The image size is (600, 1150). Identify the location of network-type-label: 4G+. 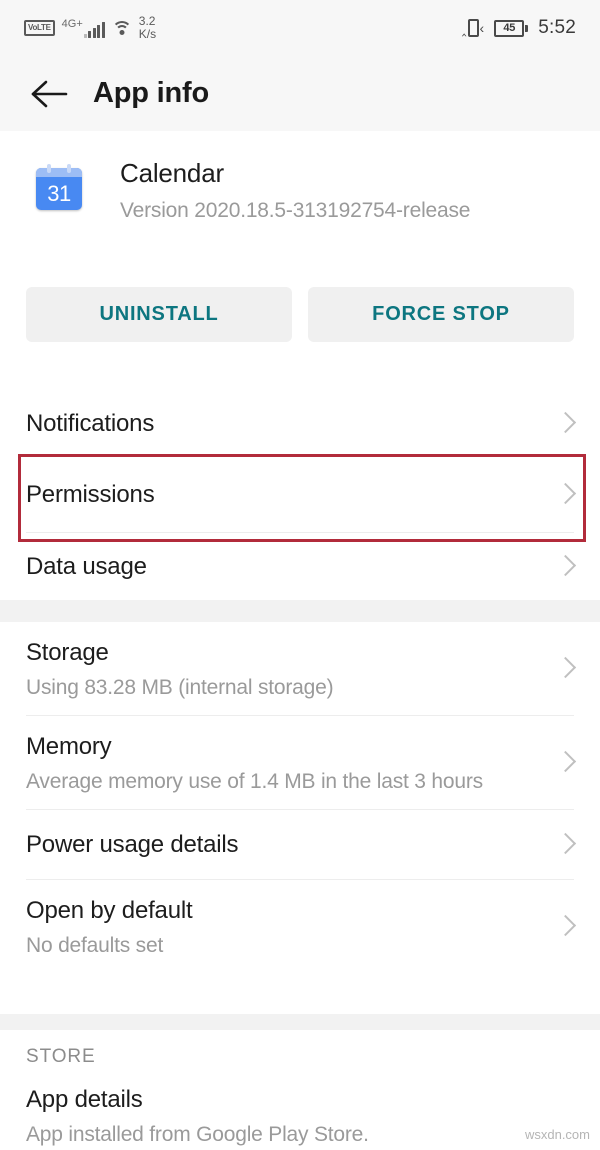
(72, 23).